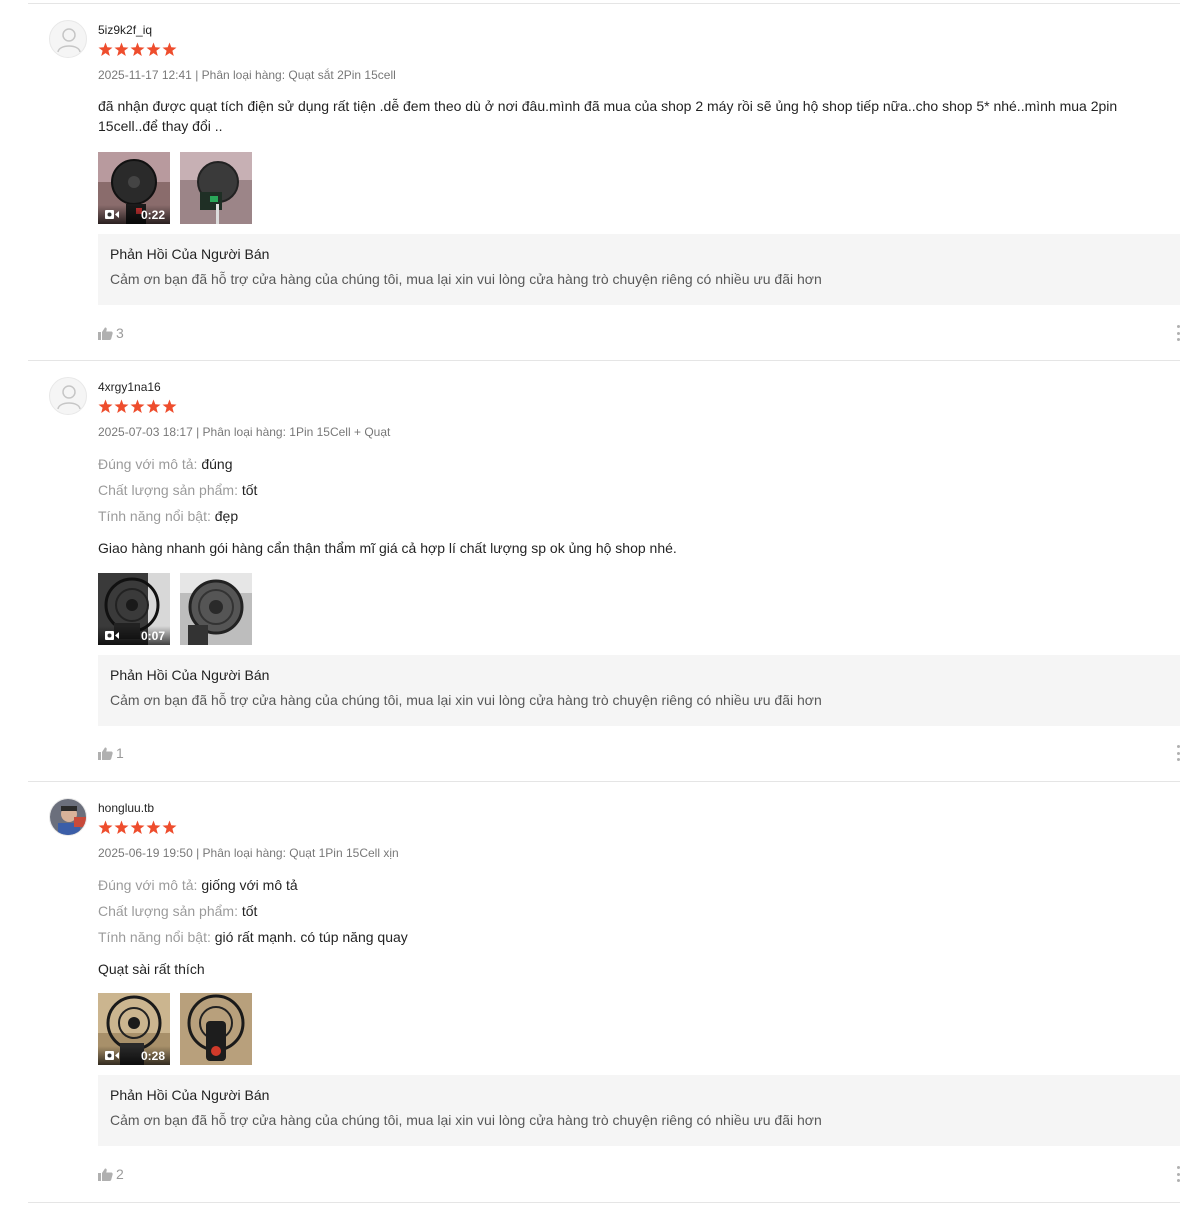 This screenshot has height=1210, width=1201. I want to click on like-count: 1, so click(120, 753).